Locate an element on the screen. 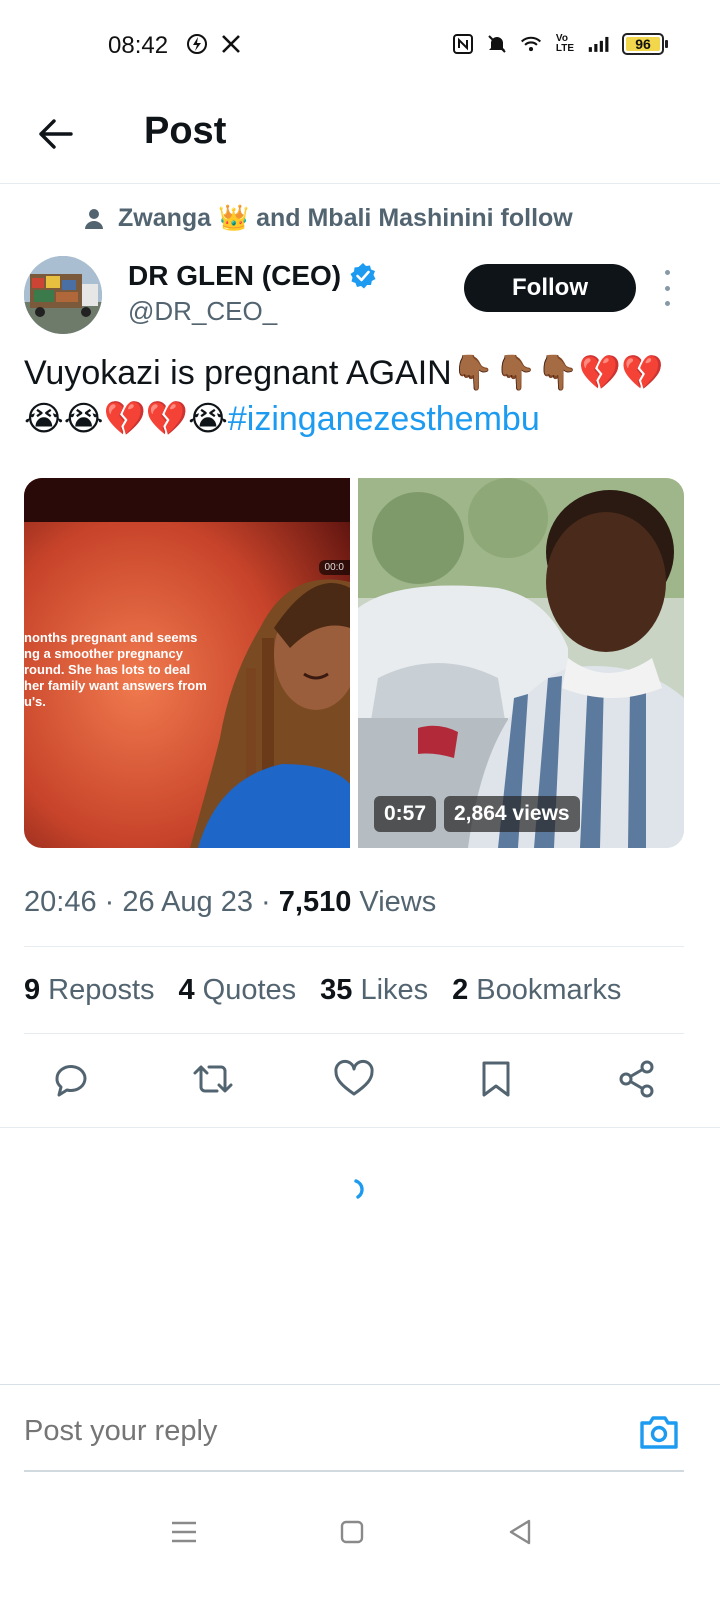 Image resolution: width=720 pixels, height=1600 pixels. camera-button is located at coordinates (659, 1432).